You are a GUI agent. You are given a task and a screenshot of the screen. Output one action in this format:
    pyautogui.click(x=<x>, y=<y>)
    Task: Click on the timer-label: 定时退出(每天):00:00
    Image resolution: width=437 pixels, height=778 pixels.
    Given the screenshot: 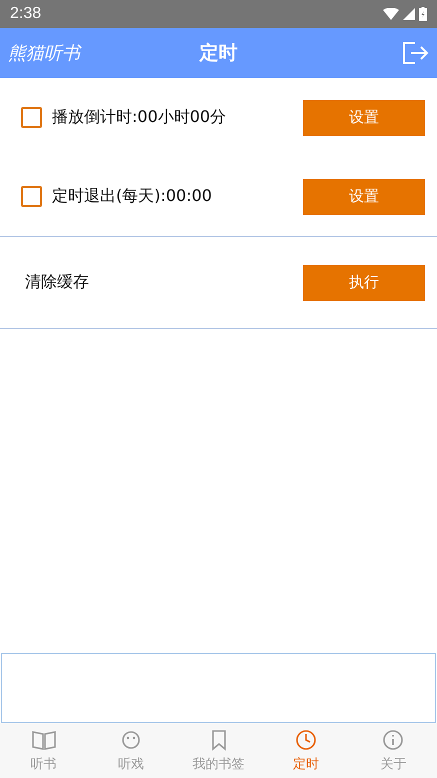 What is the action you would take?
    pyautogui.click(x=132, y=196)
    